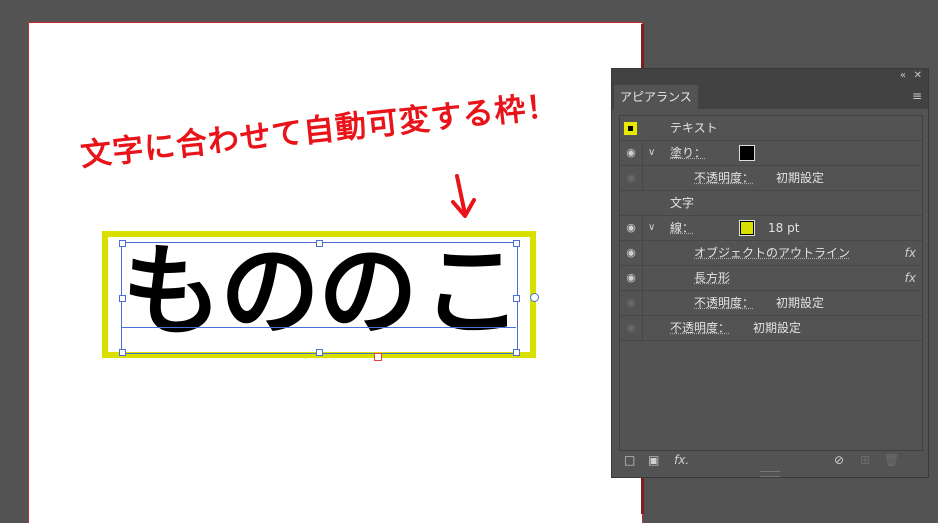 The width and height of the screenshot is (938, 523). Describe the element at coordinates (771, 178) in the screenshot. I see `row-fill-opacity: ◉ 不透明度： 初期設定` at that location.